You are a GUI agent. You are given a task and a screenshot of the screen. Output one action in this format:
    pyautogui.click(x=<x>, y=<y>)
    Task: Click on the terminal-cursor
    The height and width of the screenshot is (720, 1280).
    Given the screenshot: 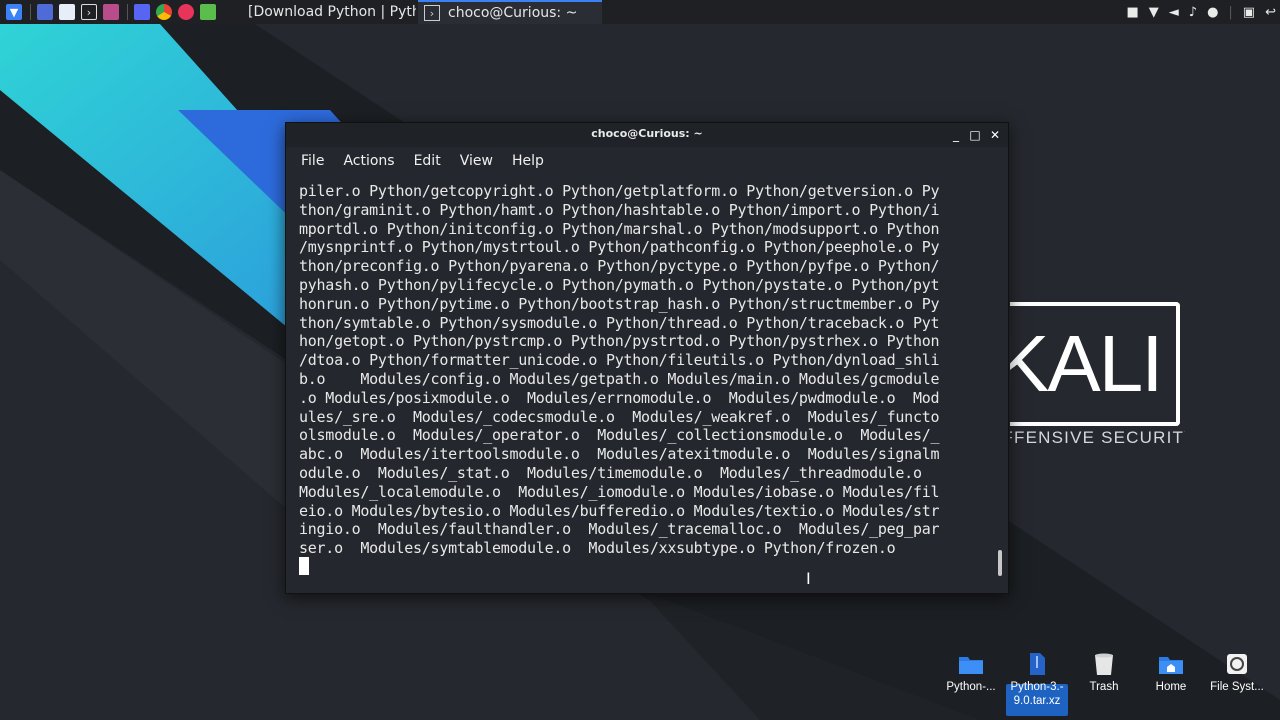 What is the action you would take?
    pyautogui.click(x=304, y=566)
    